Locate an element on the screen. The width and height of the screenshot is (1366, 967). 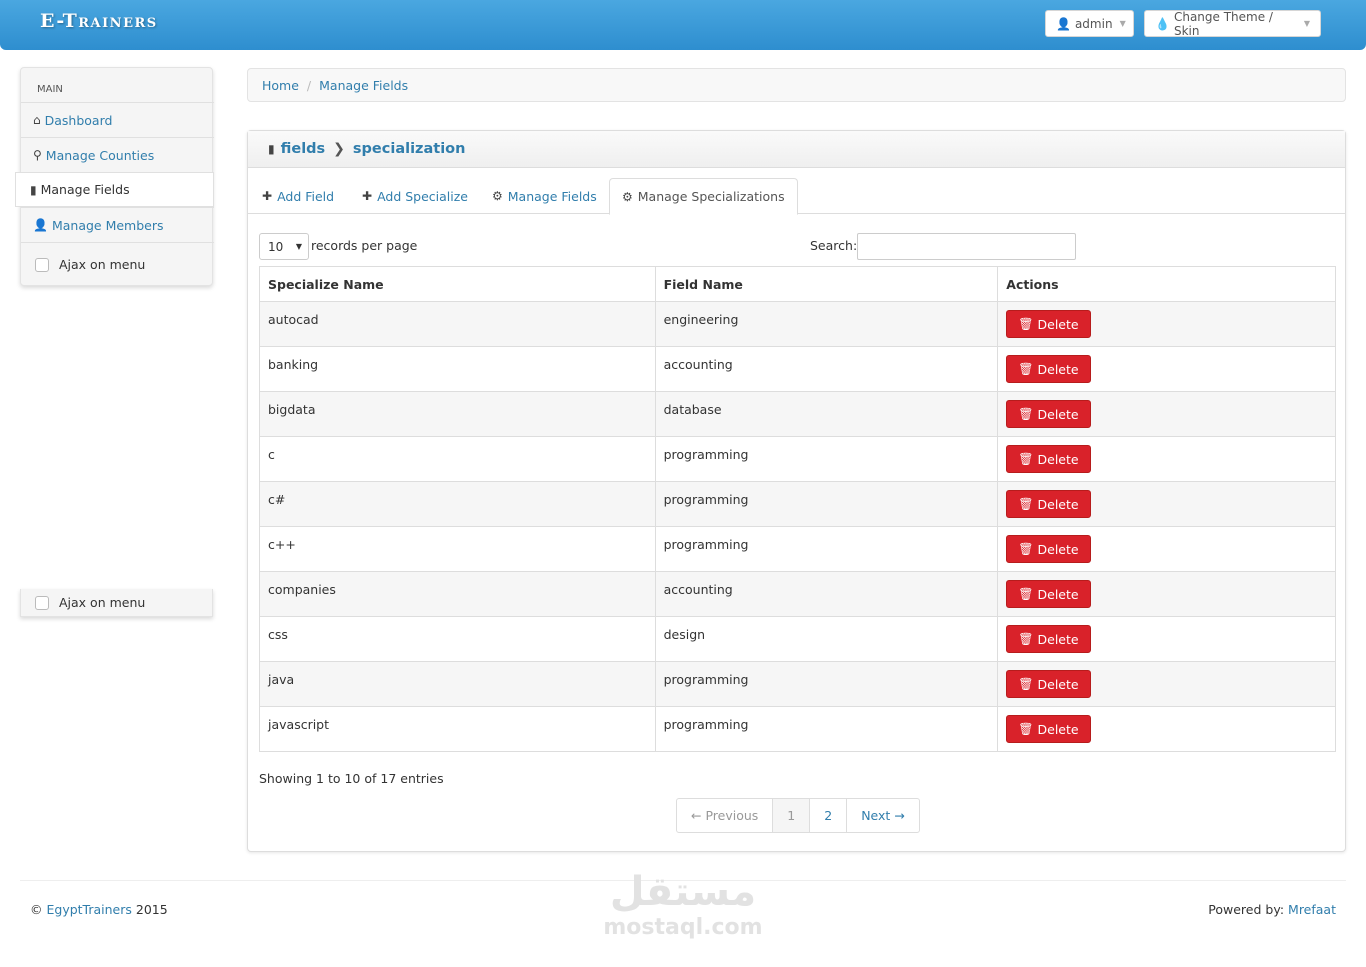
user-menu-button: 👤 admin ▼ is located at coordinates (1089, 23).